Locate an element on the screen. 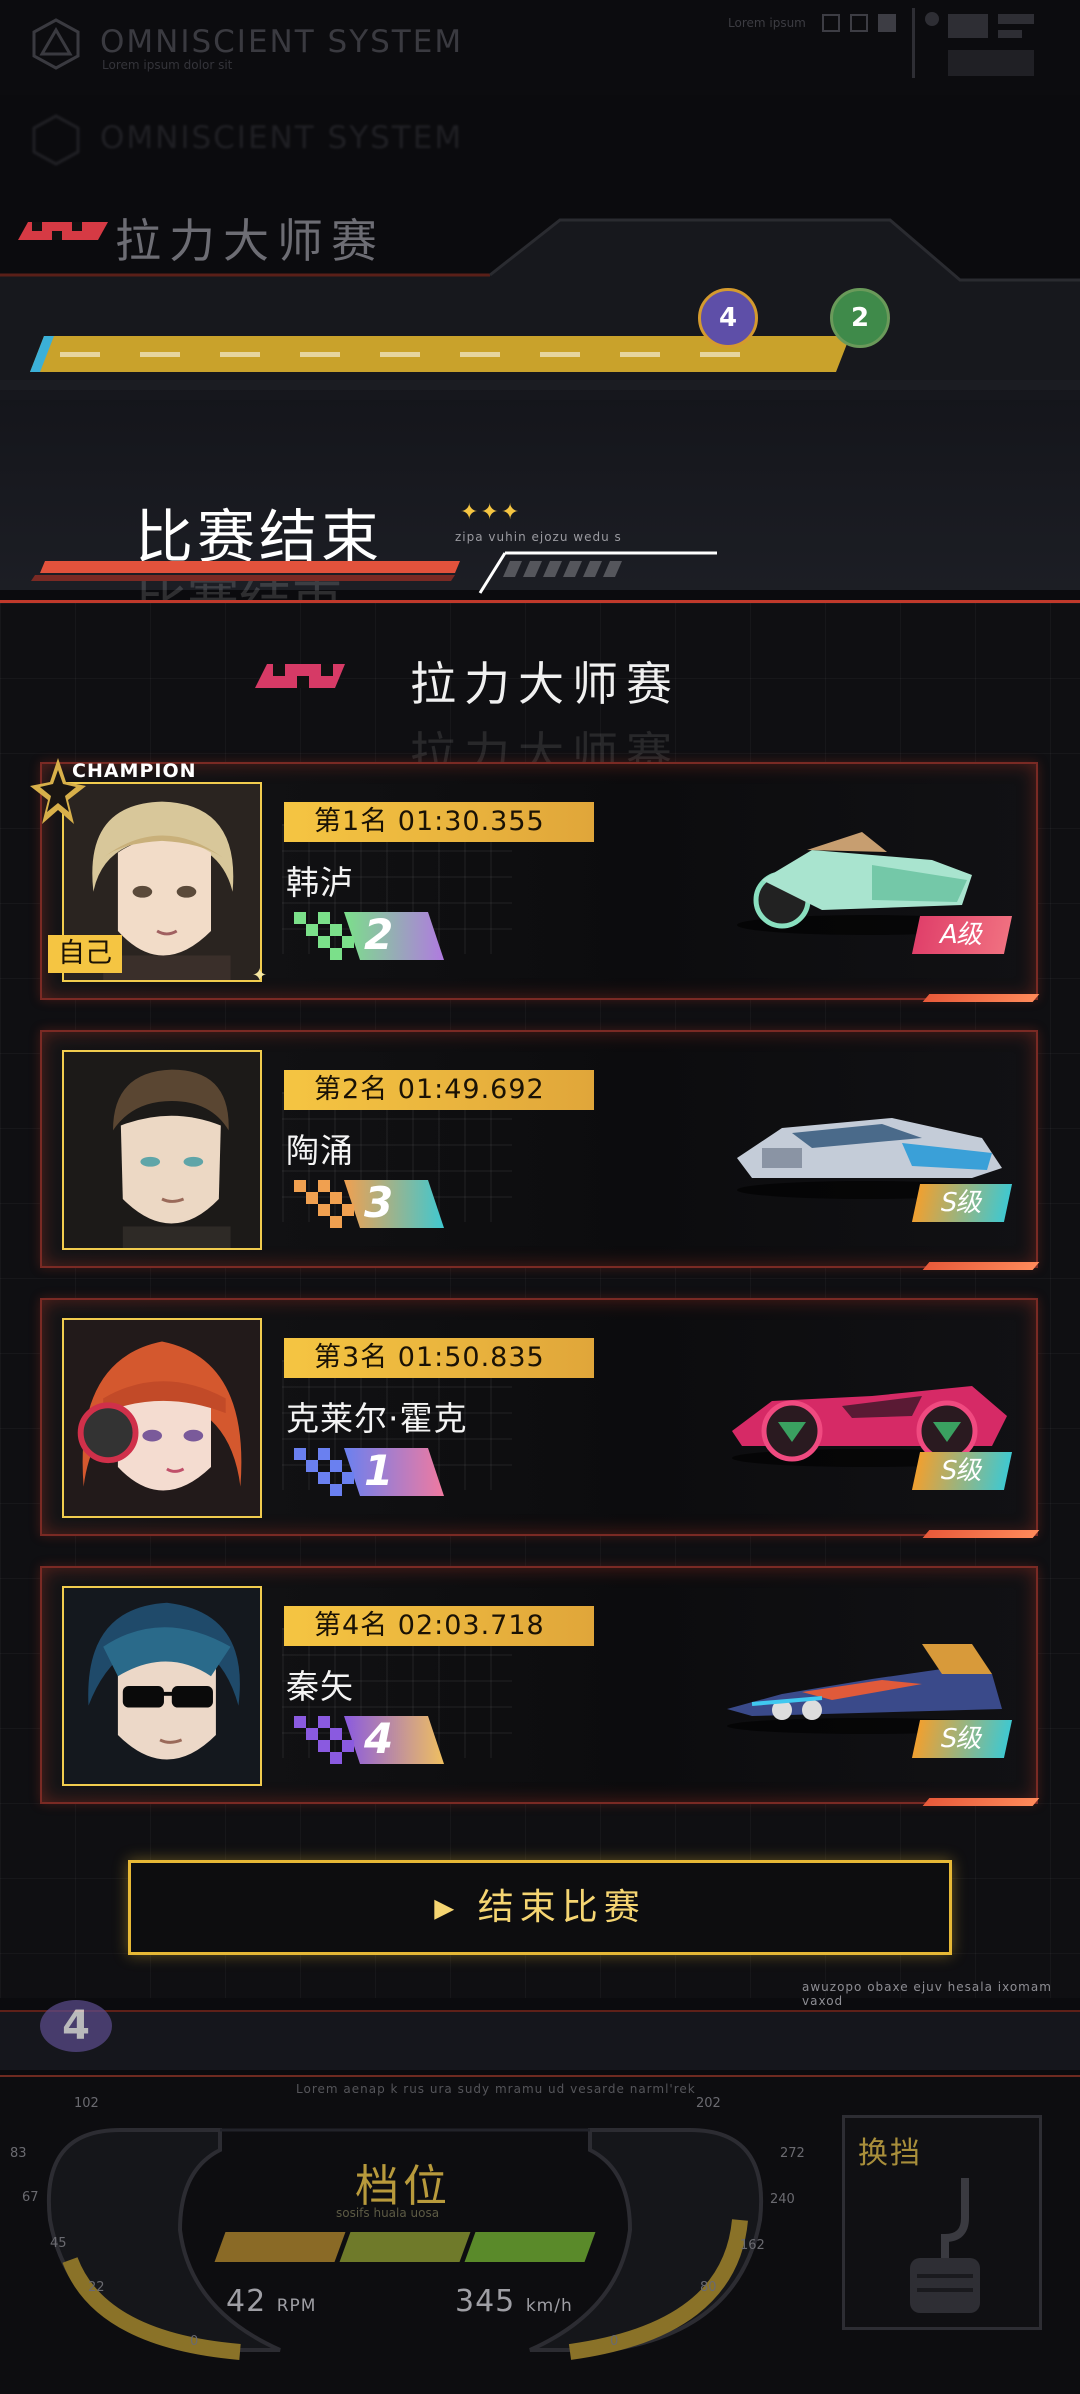  rank-time: 第2名 01:49.692 is located at coordinates (439, 1090).